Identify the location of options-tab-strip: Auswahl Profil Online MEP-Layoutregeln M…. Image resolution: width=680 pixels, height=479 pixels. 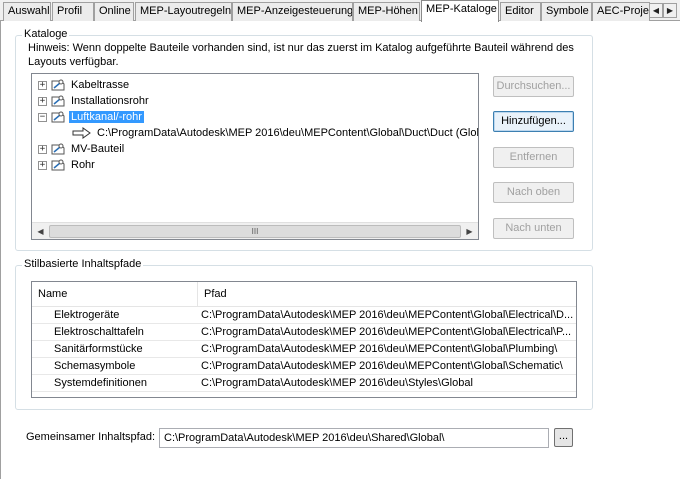
(340, 11).